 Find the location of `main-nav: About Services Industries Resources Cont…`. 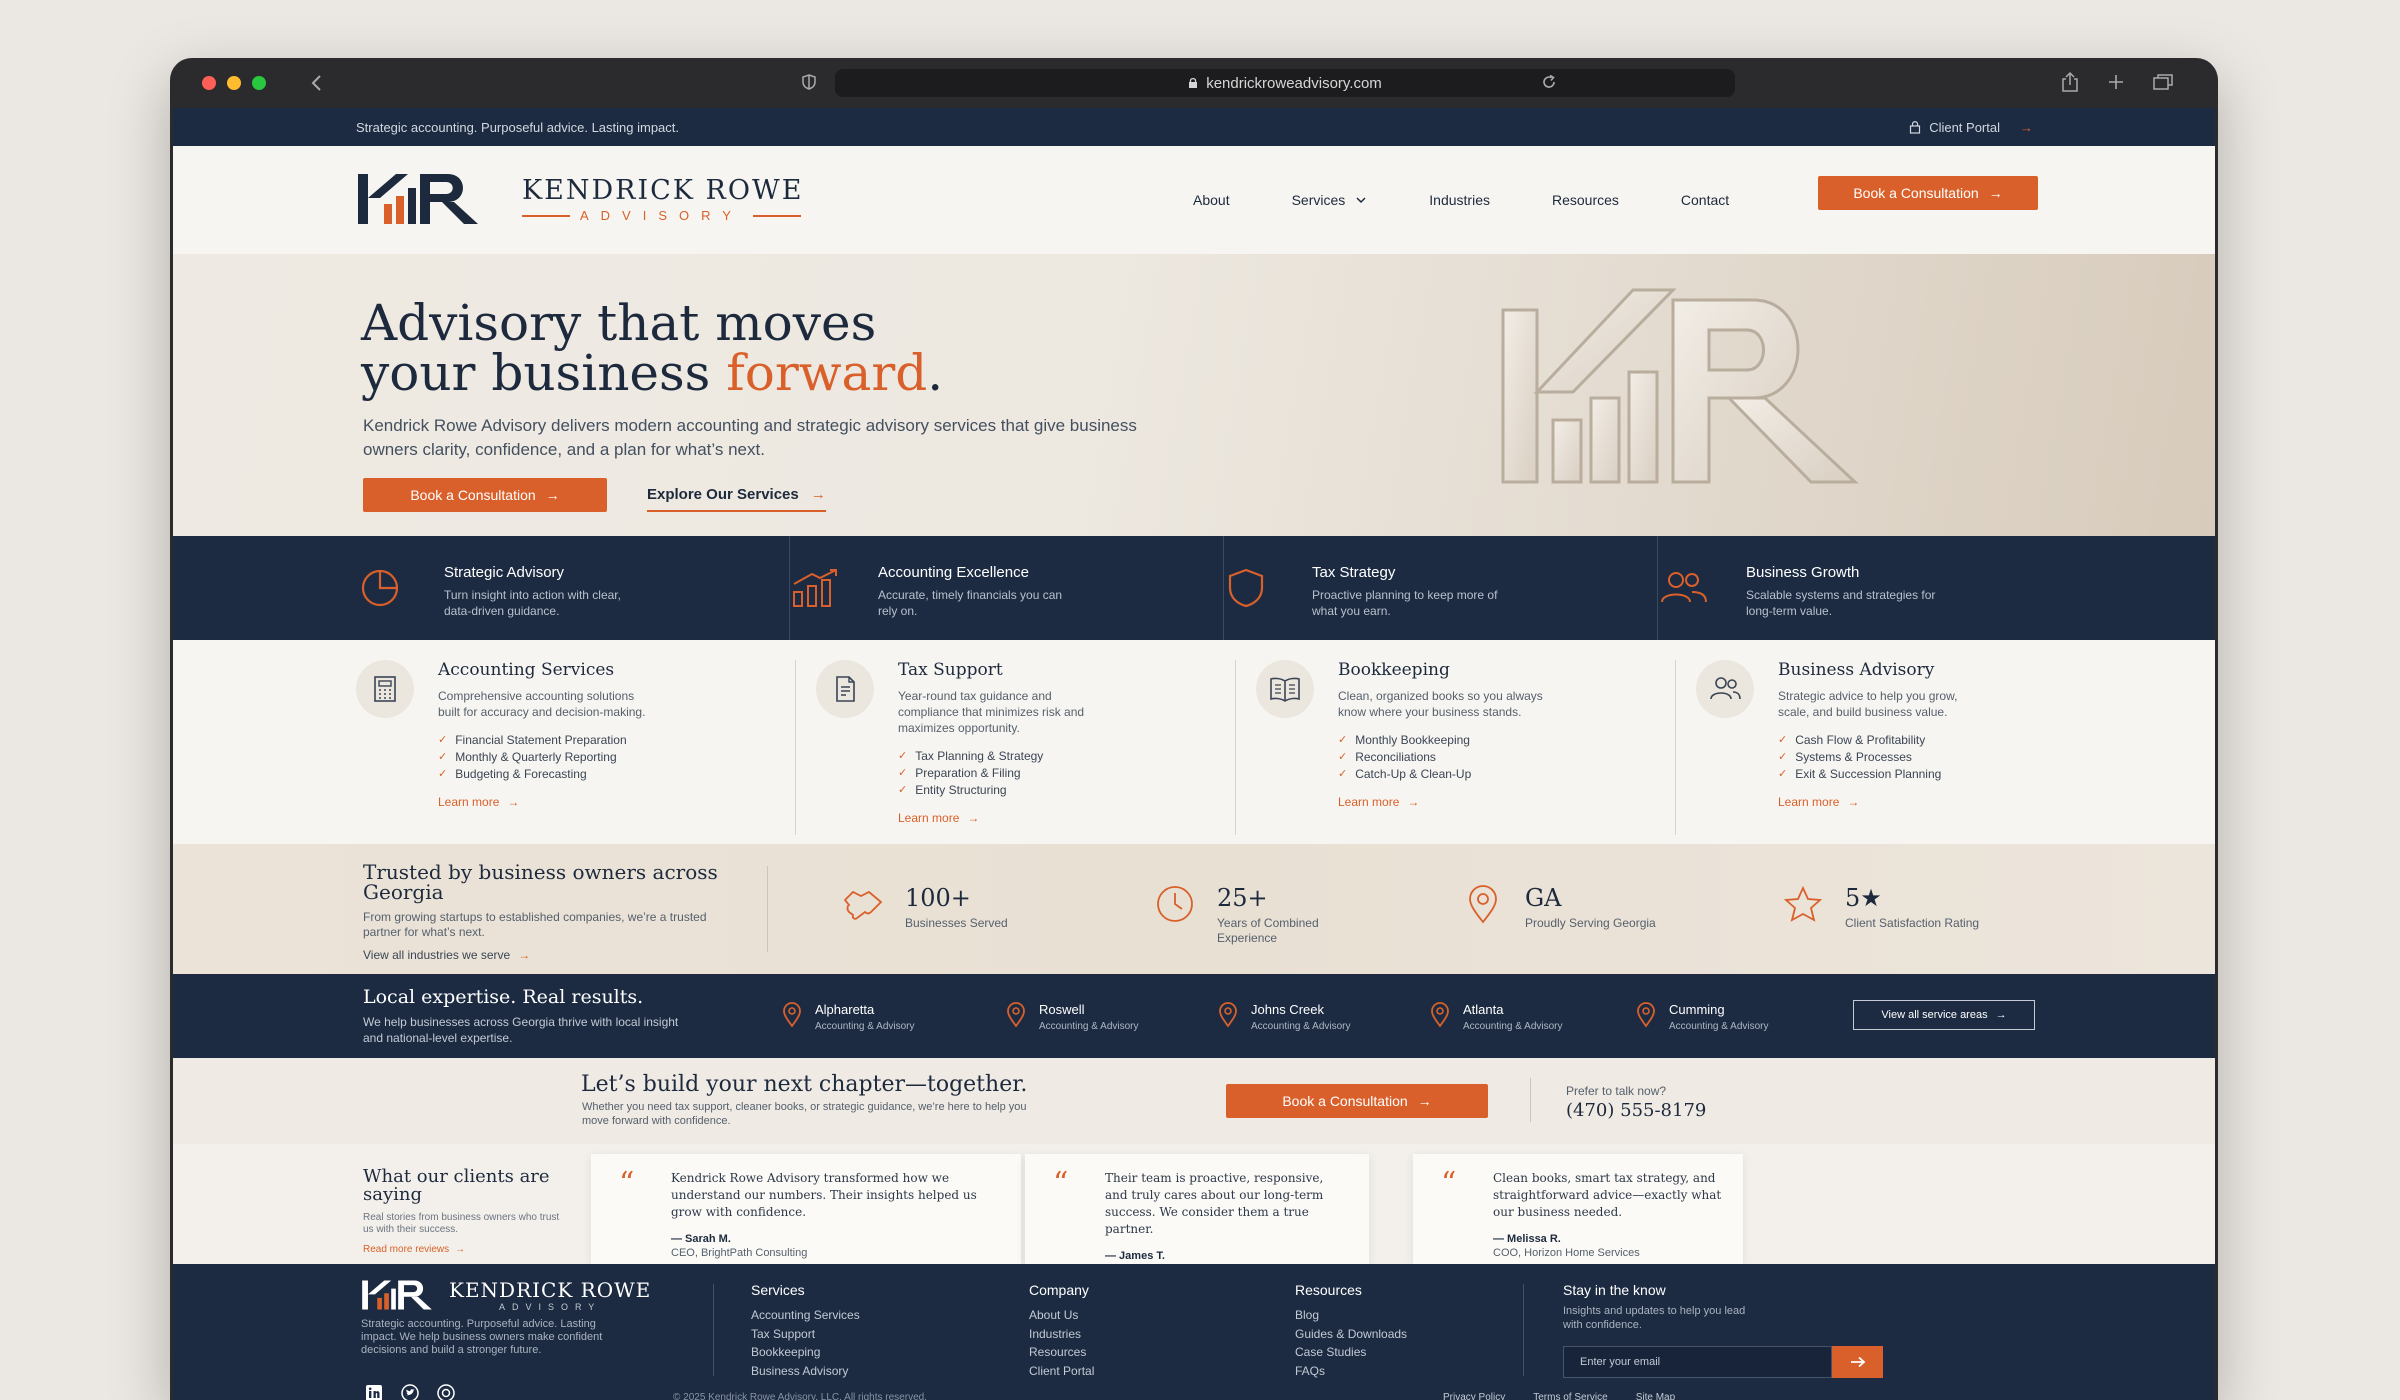

main-nav: About Services Industries Resources Cont… is located at coordinates (1461, 200).